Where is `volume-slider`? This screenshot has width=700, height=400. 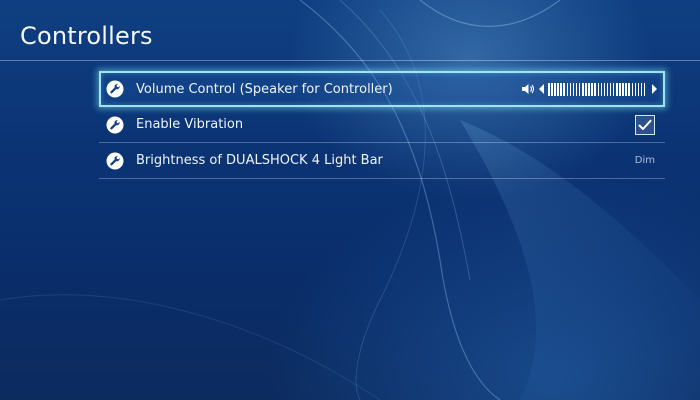 volume-slider is located at coordinates (589, 89).